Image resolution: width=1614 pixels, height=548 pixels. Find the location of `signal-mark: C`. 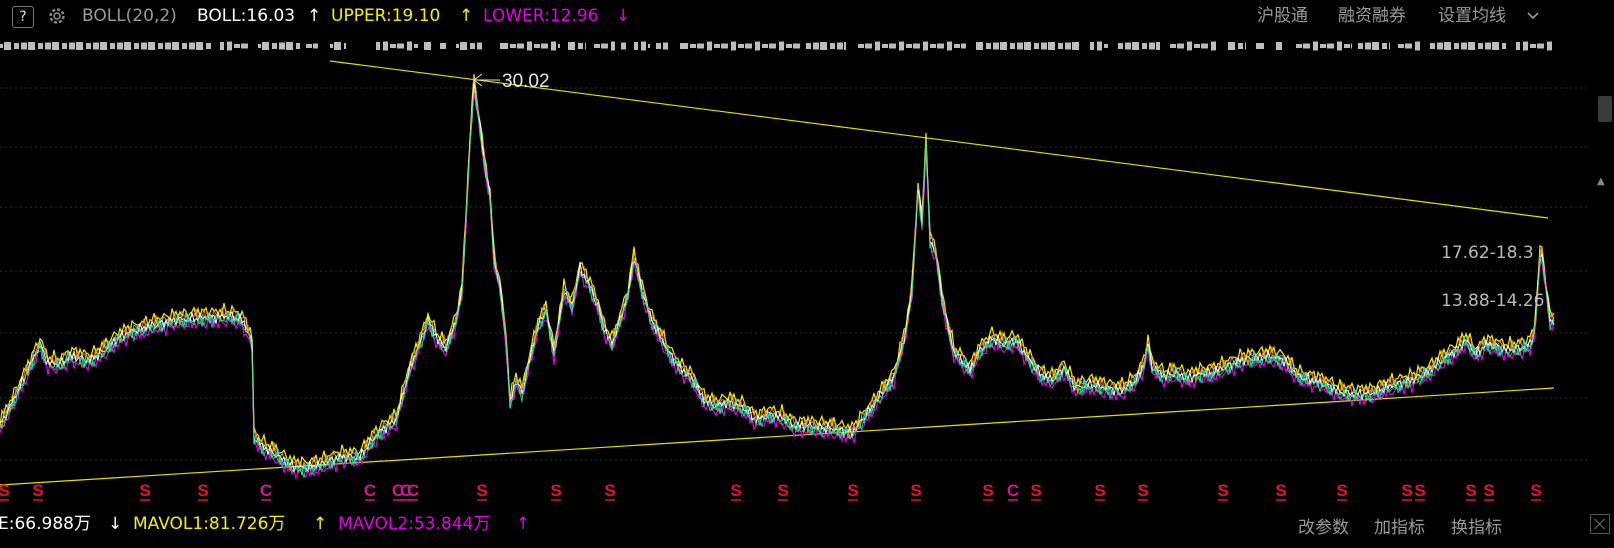

signal-mark: C is located at coordinates (266, 490).